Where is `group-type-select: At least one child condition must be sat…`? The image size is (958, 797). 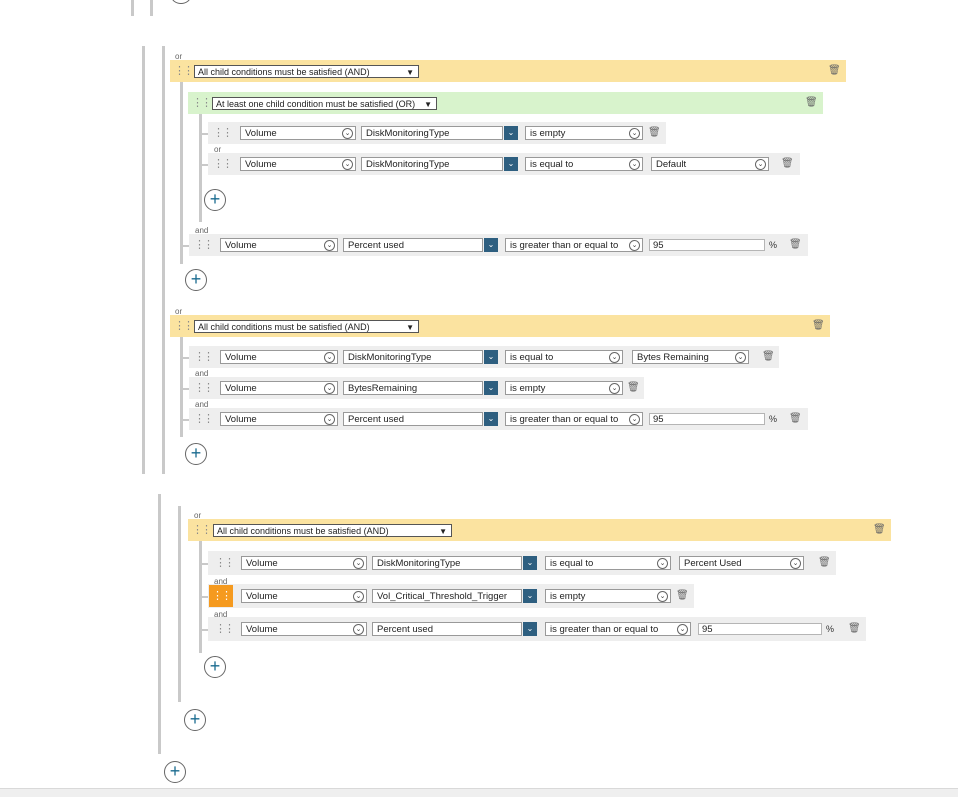 group-type-select: At least one child condition must be sat… is located at coordinates (324, 103).